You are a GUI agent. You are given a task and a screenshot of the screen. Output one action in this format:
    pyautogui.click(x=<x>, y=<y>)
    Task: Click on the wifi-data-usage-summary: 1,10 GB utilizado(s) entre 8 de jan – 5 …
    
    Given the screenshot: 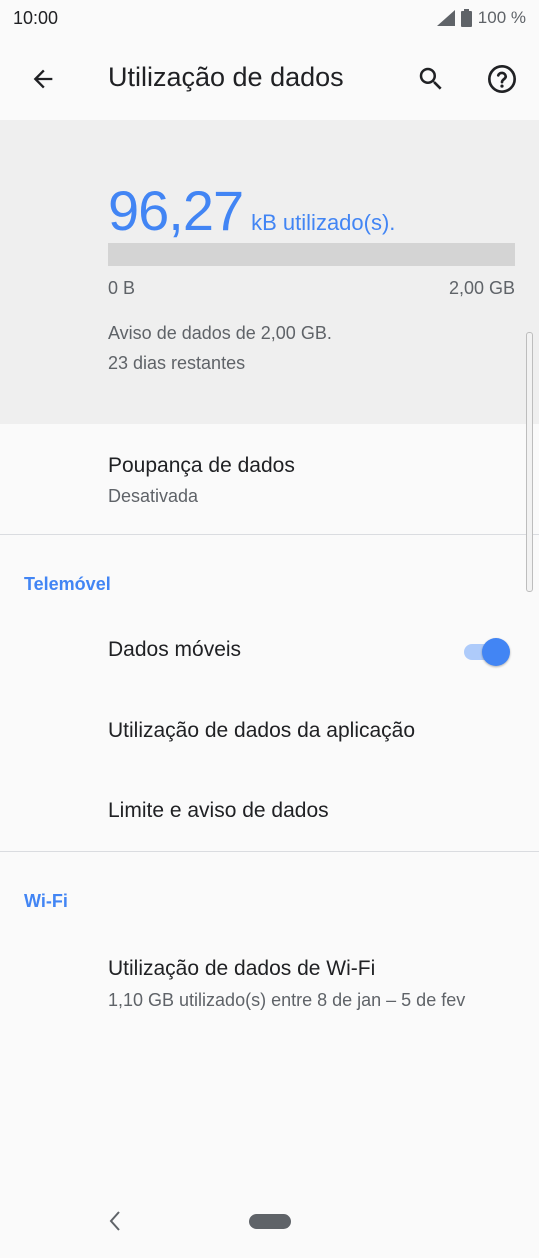 What is the action you would take?
    pyautogui.click(x=287, y=1000)
    